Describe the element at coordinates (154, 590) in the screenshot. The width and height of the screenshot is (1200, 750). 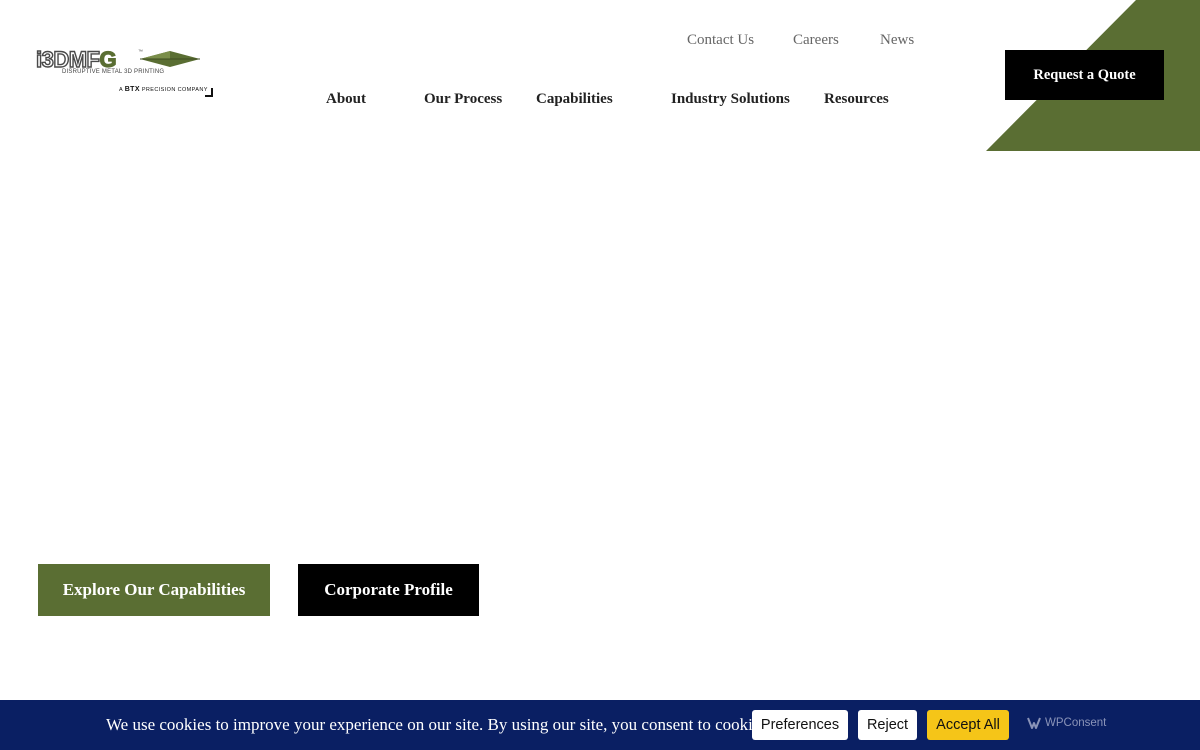
I see `explore-capabilities-button: Explore Our Capabilities` at that location.